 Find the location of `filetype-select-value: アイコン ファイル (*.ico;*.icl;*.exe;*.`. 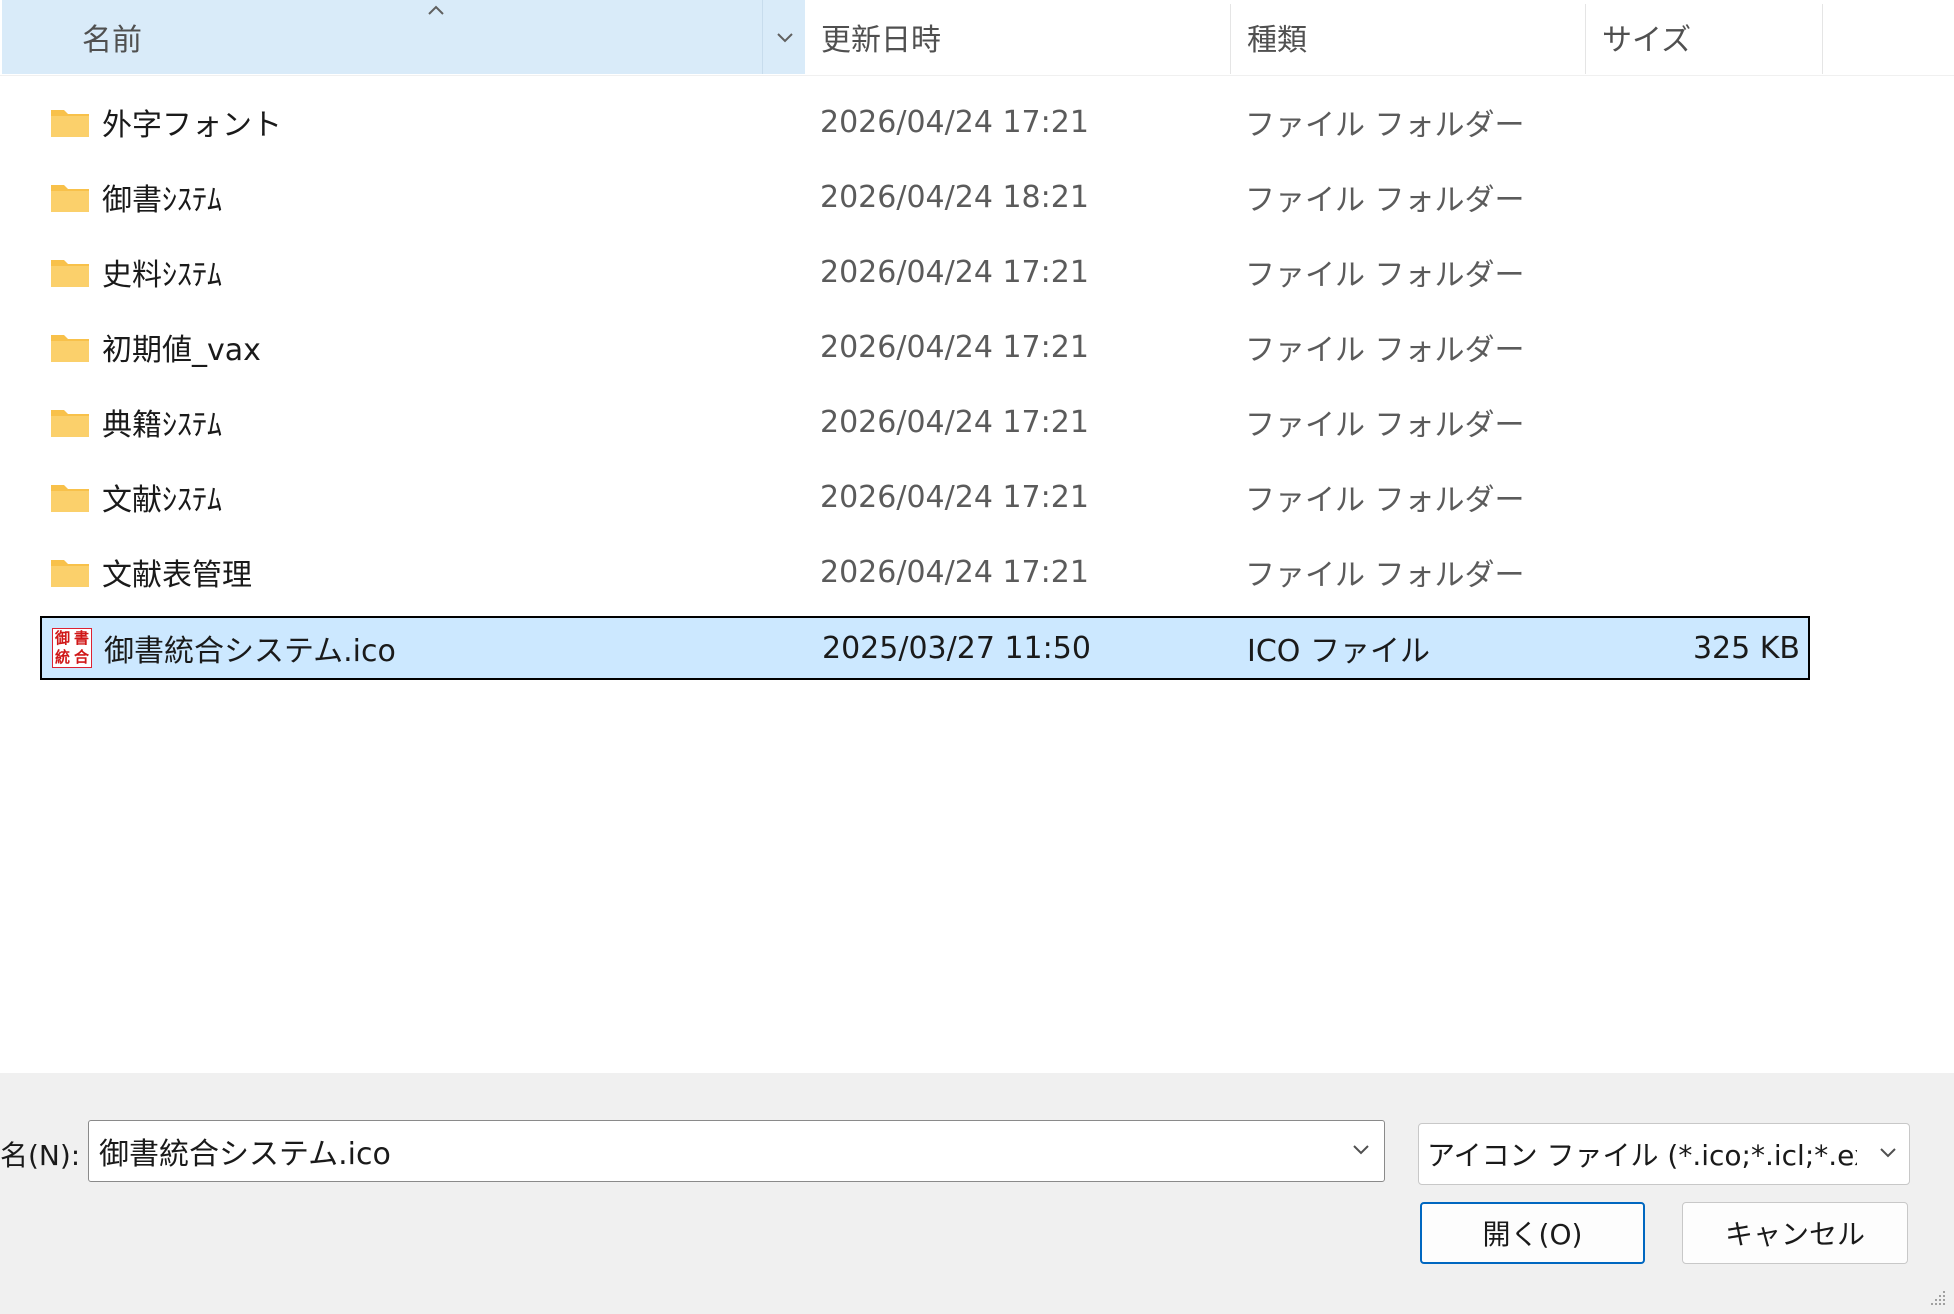

filetype-select-value: アイコン ファイル (*.ico;*.icl;*.exe;*. is located at coordinates (1642, 1155).